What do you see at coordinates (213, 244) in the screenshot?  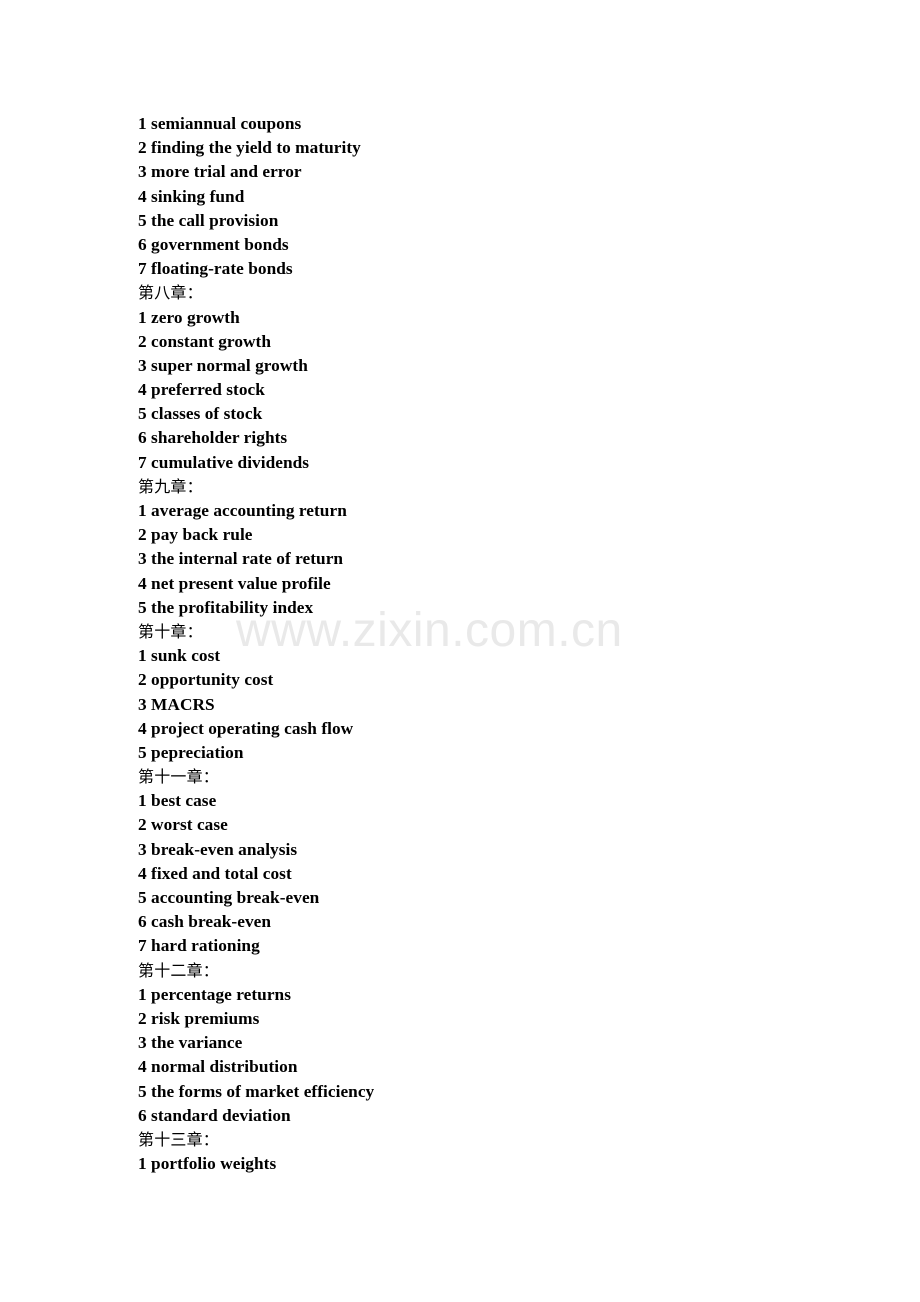 I see `term-list-item: 6 government bonds` at bounding box center [213, 244].